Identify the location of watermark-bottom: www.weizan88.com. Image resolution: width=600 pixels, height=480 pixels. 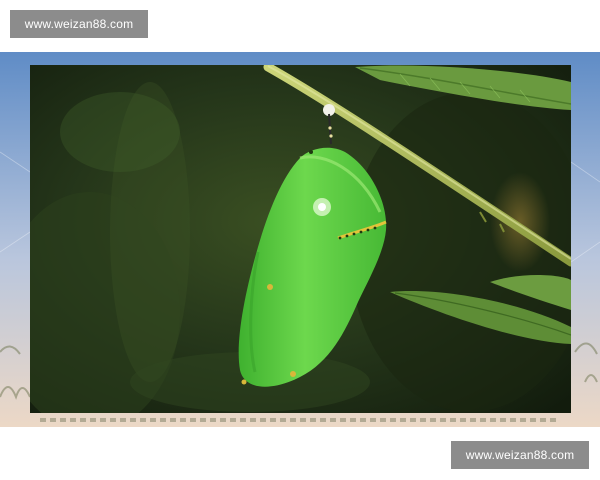
(520, 455).